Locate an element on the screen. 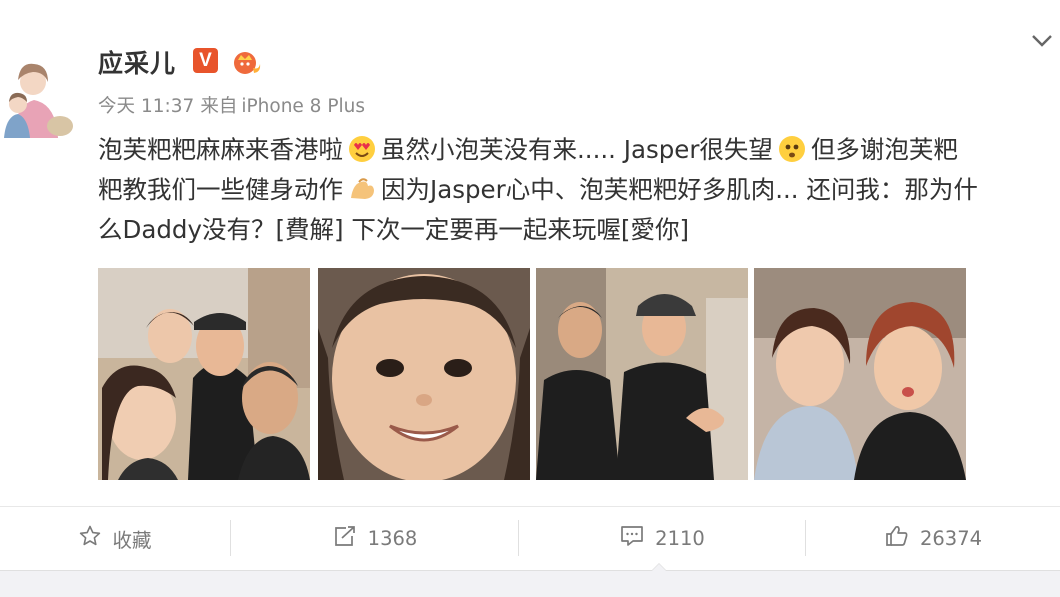 Image resolution: width=1060 pixels, height=597 pixels. member-crown-icon is located at coordinates (246, 62).